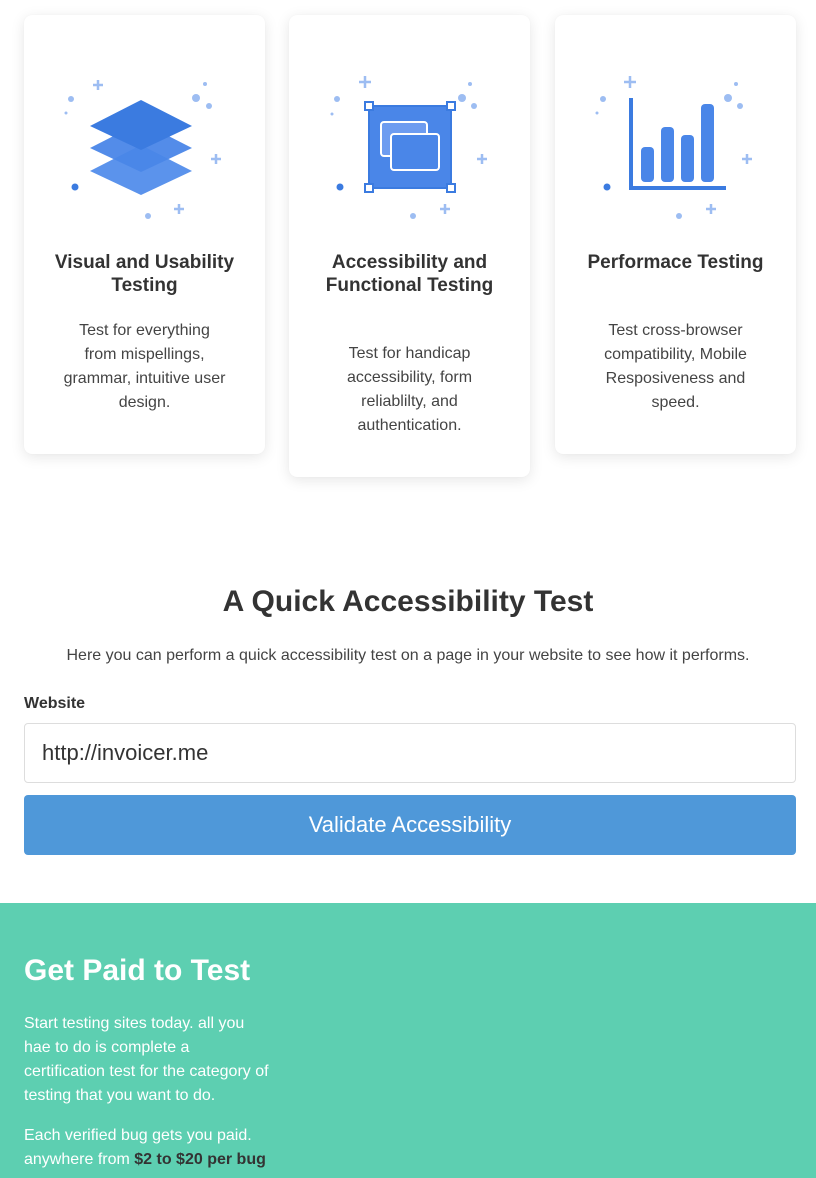 Image resolution: width=816 pixels, height=1178 pixels. What do you see at coordinates (410, 753) in the screenshot?
I see `website-input` at bounding box center [410, 753].